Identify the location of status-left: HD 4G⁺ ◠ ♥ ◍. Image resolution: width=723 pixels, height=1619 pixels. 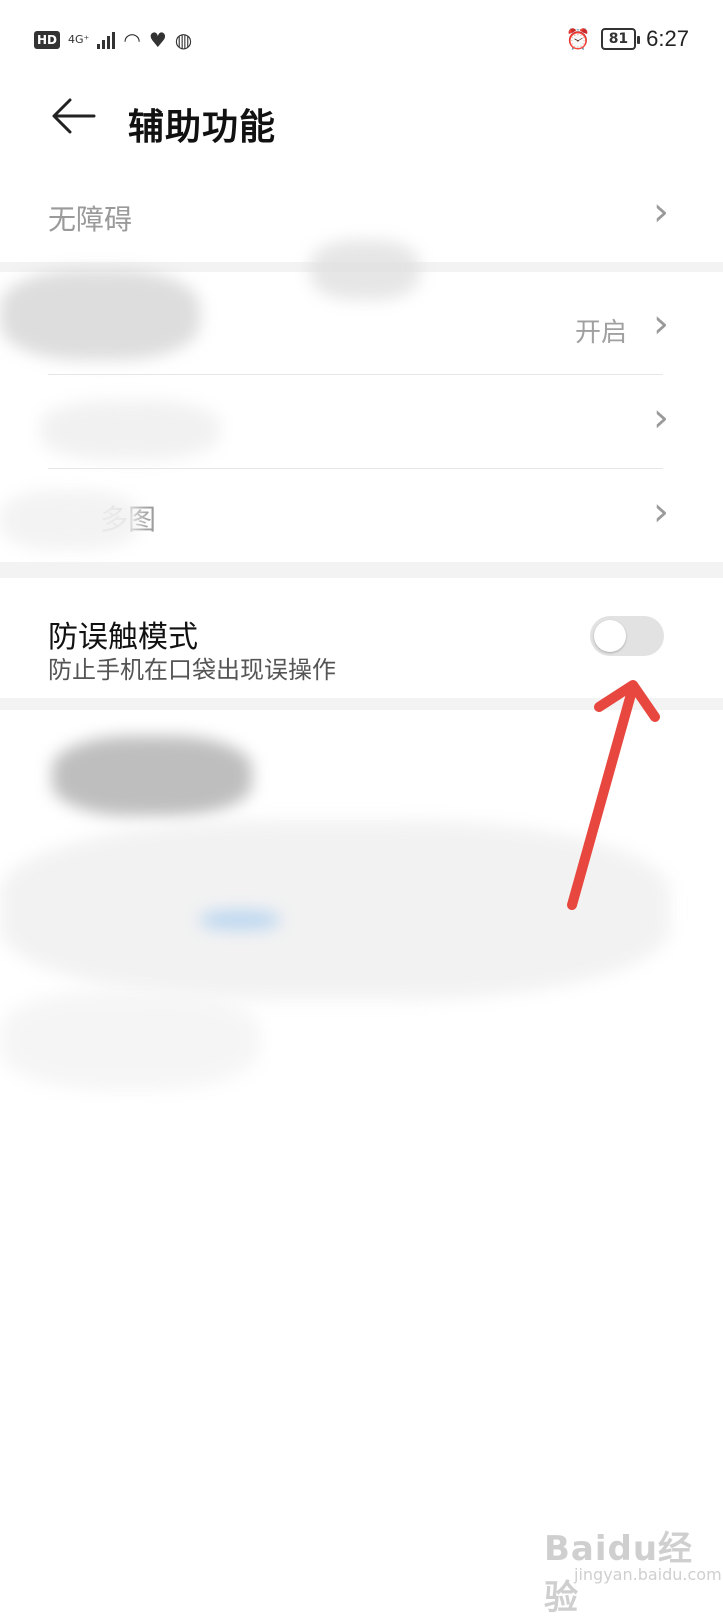
(113, 40).